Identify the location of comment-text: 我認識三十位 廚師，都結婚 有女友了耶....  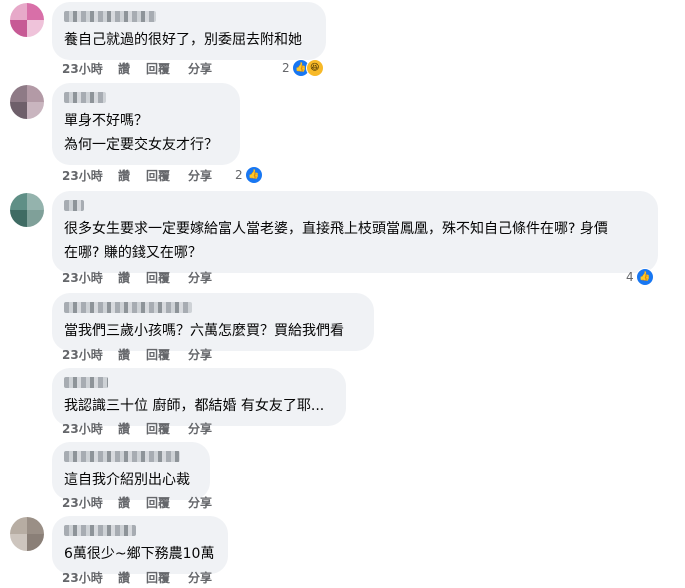
(194, 406).